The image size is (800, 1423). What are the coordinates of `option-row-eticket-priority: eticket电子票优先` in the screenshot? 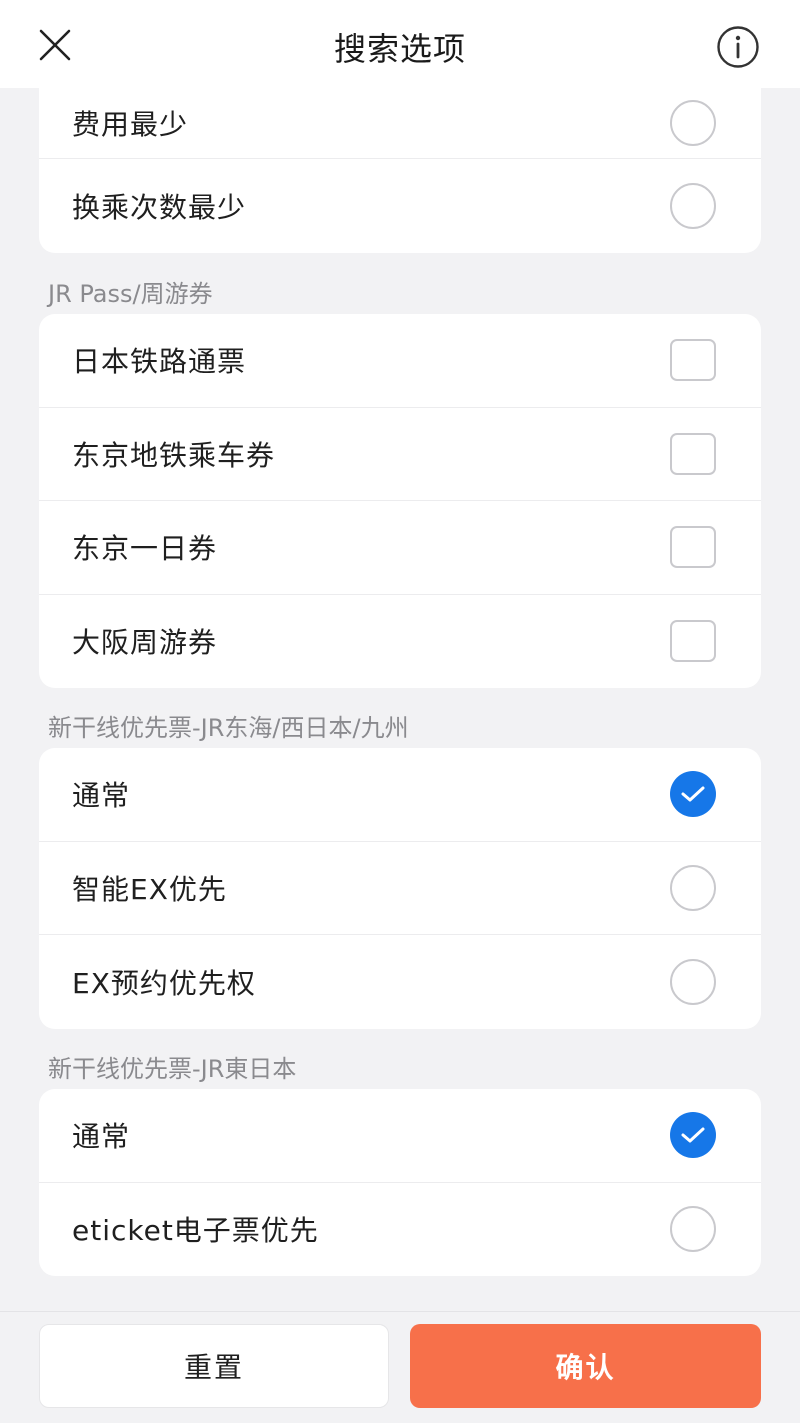 It's located at (400, 1230).